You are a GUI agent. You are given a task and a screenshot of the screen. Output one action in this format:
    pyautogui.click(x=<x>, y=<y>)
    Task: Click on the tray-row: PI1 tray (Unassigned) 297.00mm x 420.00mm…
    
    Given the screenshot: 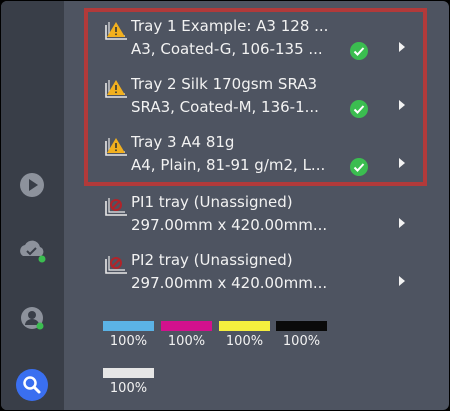 What is the action you would take?
    pyautogui.click(x=261, y=219)
    